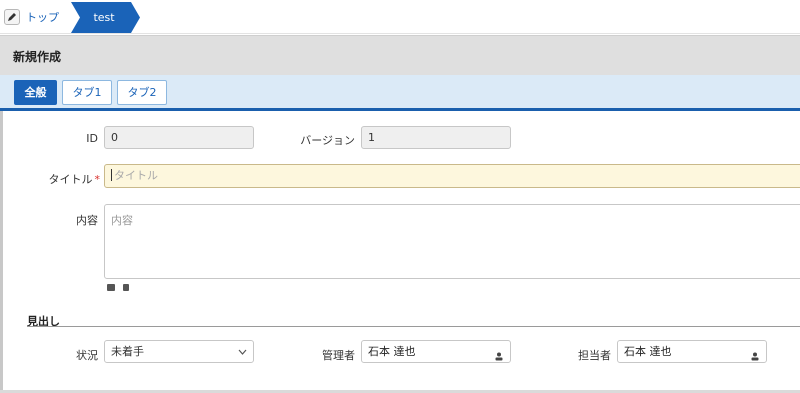 The height and width of the screenshot is (393, 800). I want to click on tab-general: 全般, so click(35, 92).